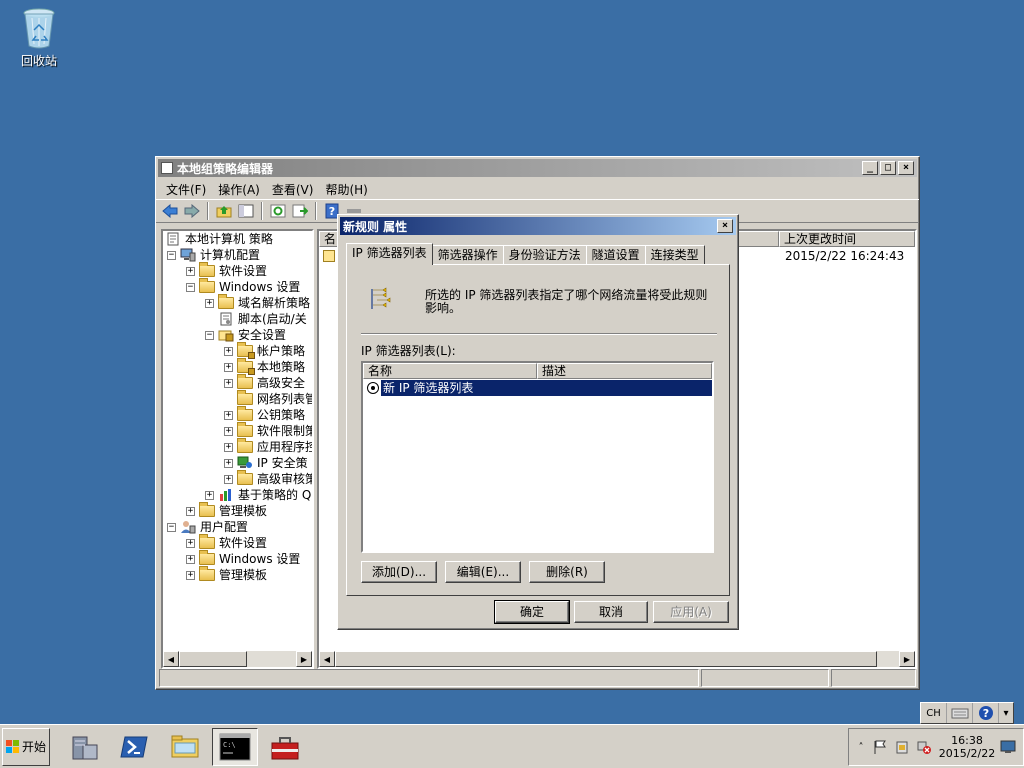  I want to click on tree-item: + 公钥策略, so click(264, 414).